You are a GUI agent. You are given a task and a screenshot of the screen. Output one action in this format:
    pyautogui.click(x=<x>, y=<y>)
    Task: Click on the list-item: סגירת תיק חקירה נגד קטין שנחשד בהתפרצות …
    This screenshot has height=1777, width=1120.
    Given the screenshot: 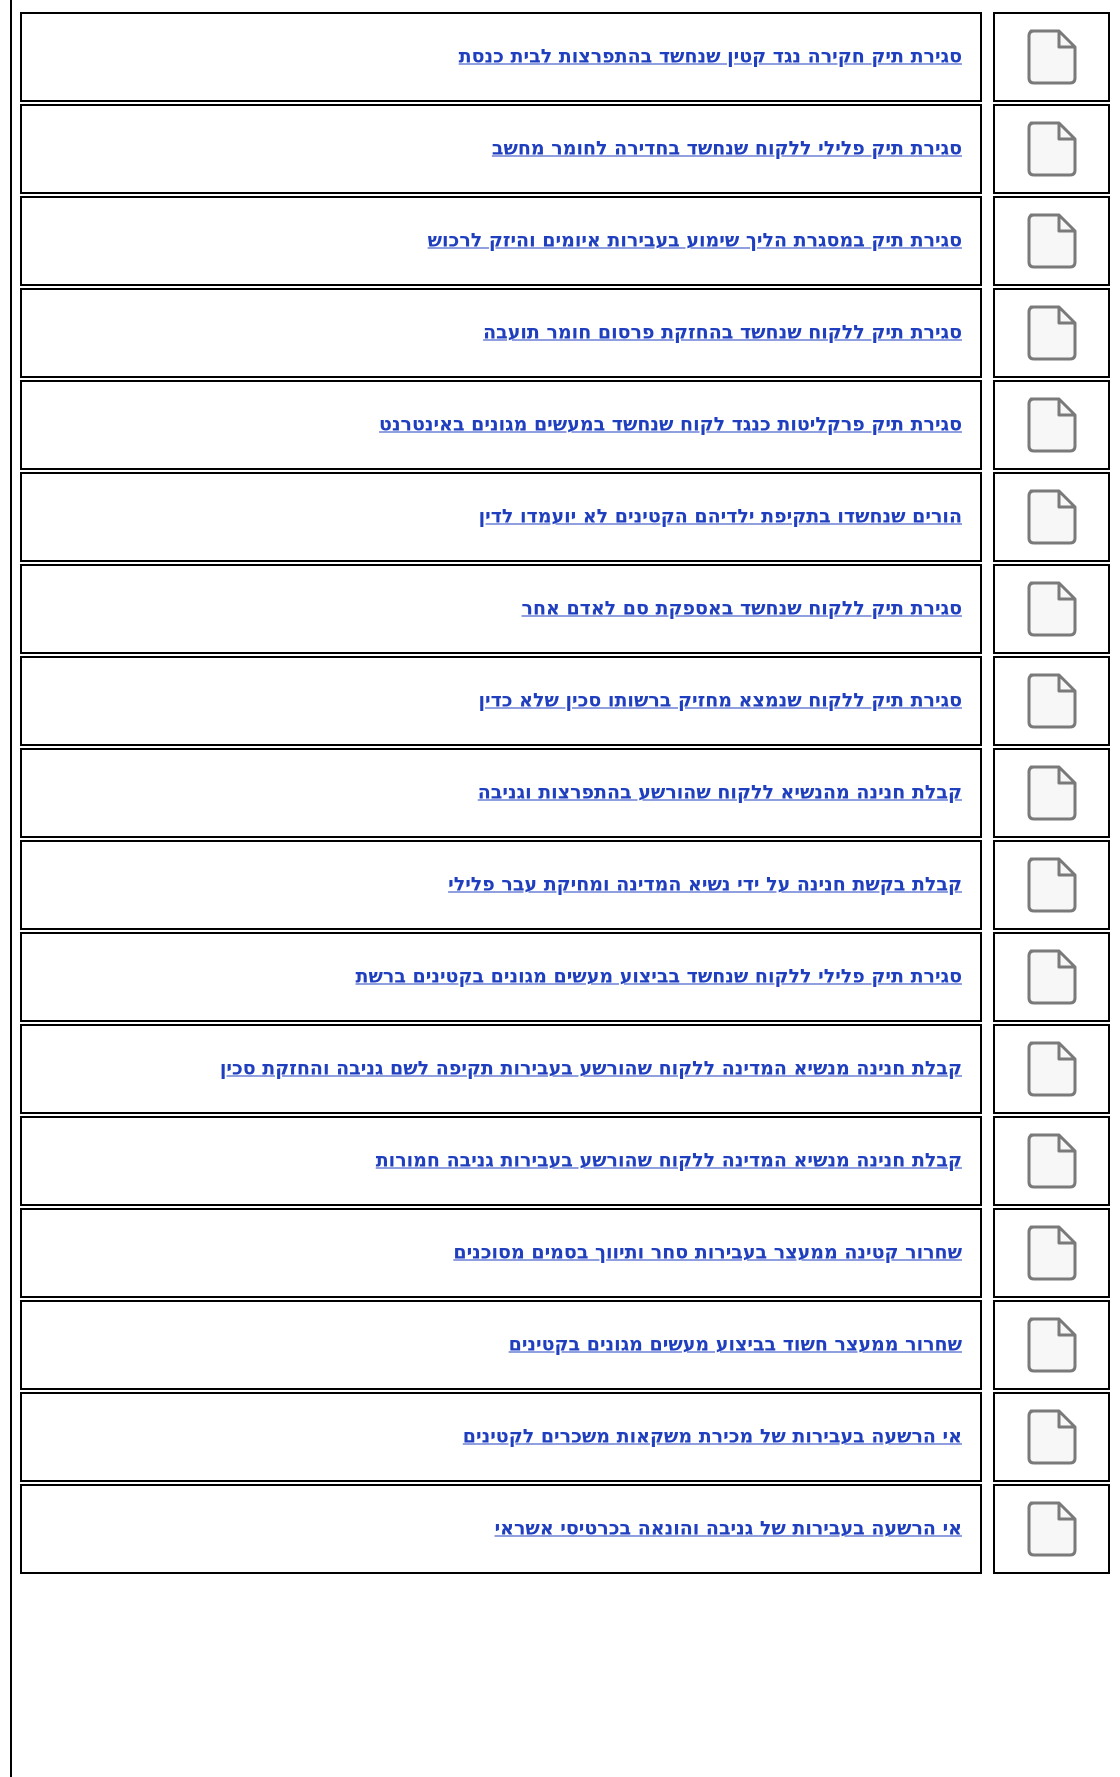 What is the action you would take?
    pyautogui.click(x=565, y=57)
    